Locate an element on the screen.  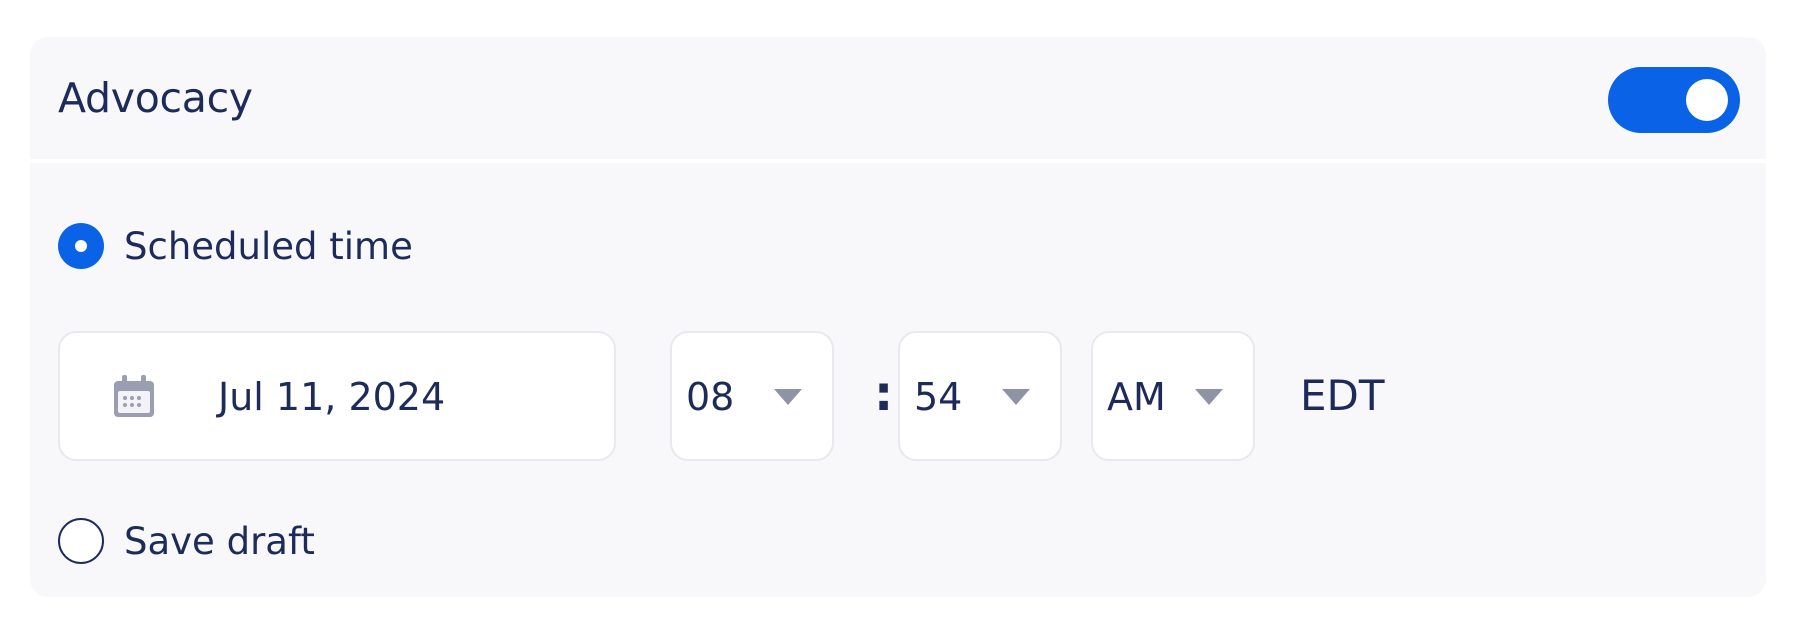
save-draft-radio is located at coordinates (81, 541).